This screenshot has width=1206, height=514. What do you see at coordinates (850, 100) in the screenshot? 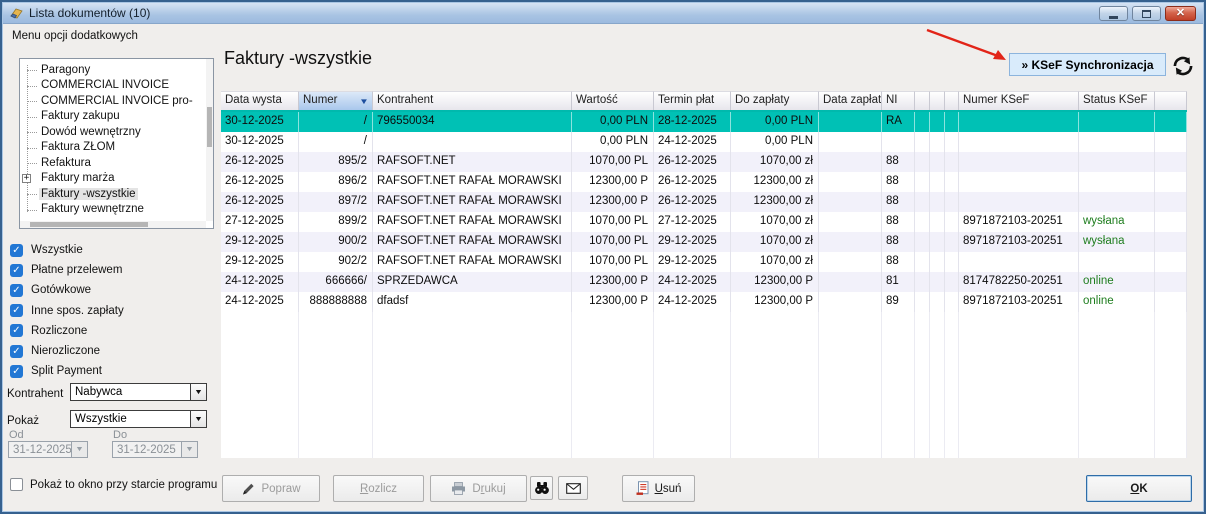
I see `column-header-data_zaplaty: Data zapłat` at bounding box center [850, 100].